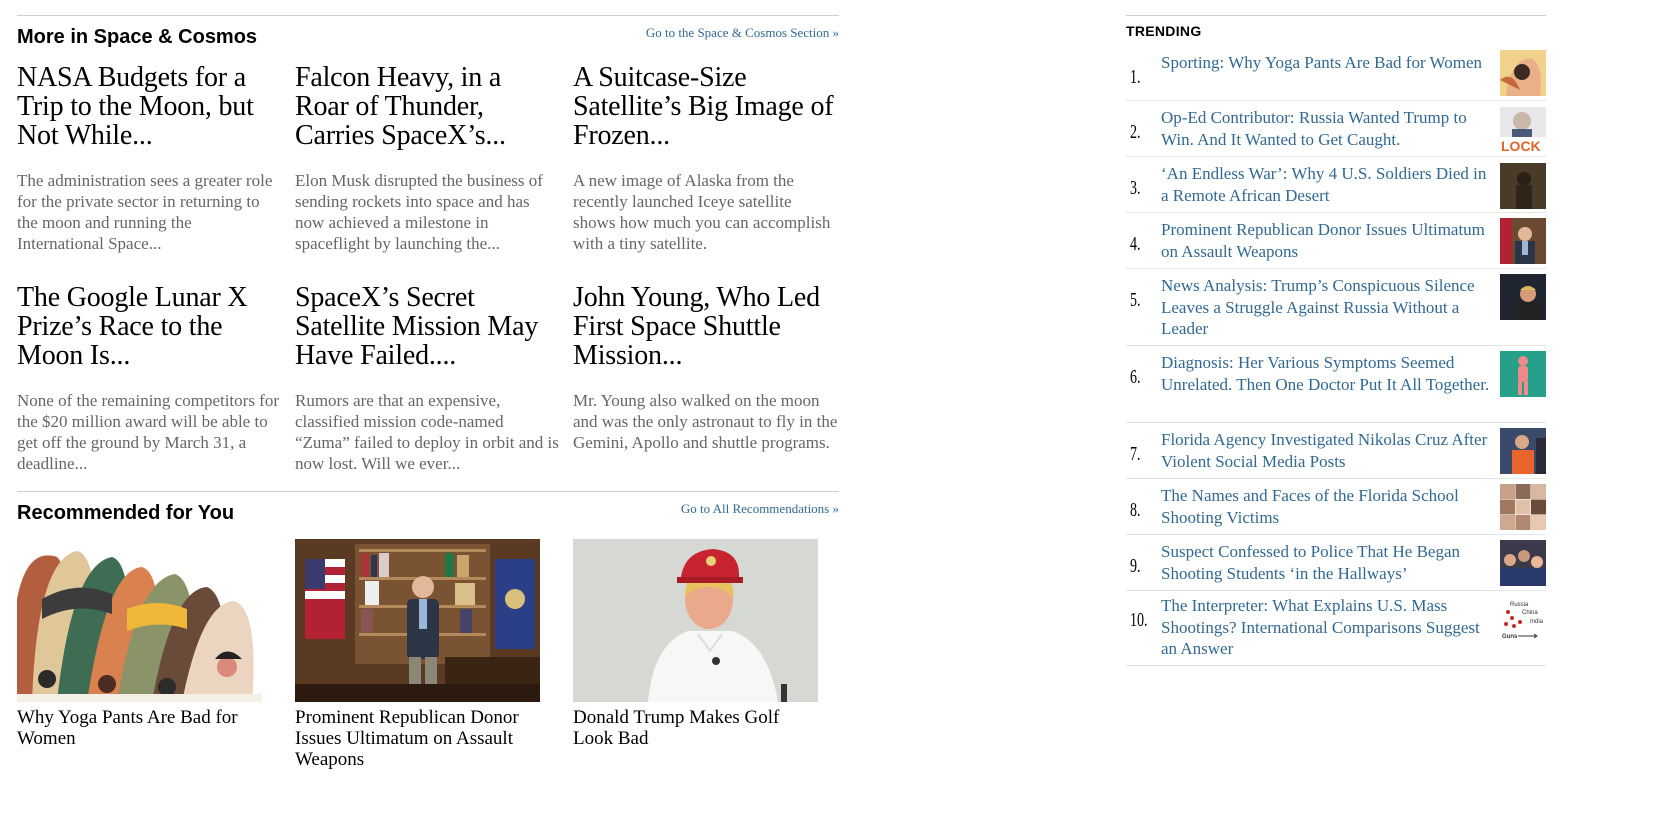  What do you see at coordinates (1135, 77) in the screenshot?
I see `trending-rank: 1.` at bounding box center [1135, 77].